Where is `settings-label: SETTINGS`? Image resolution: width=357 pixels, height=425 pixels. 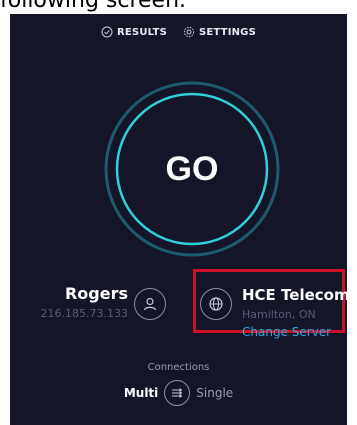 settings-label: SETTINGS is located at coordinates (227, 32).